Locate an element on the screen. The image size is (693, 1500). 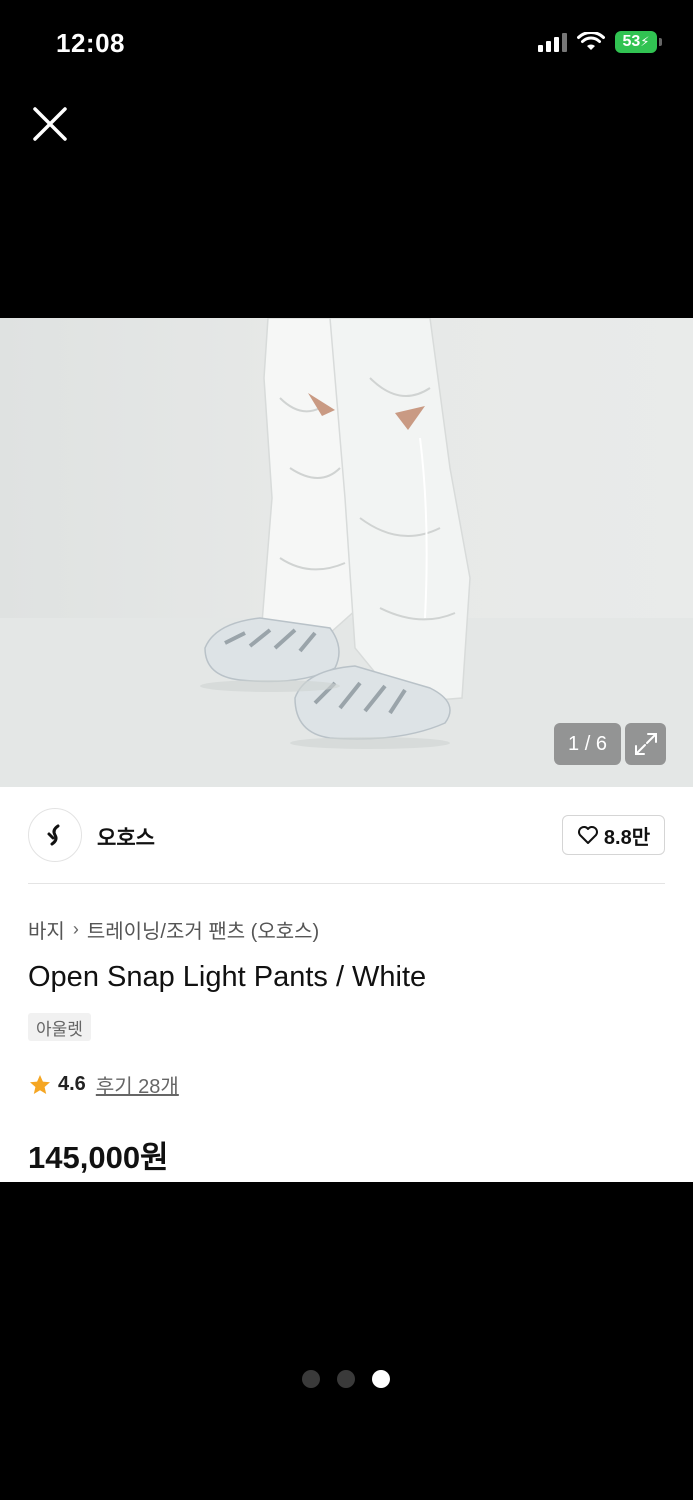
divider is located at coordinates (346, 883).